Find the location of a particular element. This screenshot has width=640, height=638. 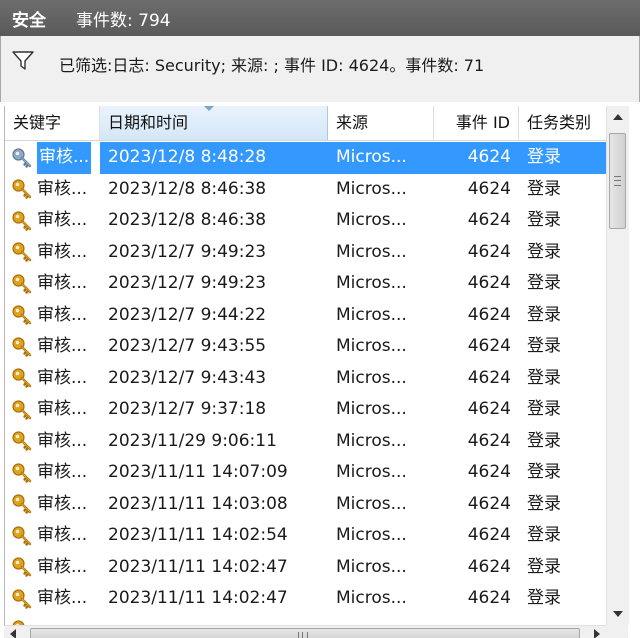

table-row: 审核... 2023/11/11 14:02:54 Micros... 4624 登录 is located at coordinates (305, 536).